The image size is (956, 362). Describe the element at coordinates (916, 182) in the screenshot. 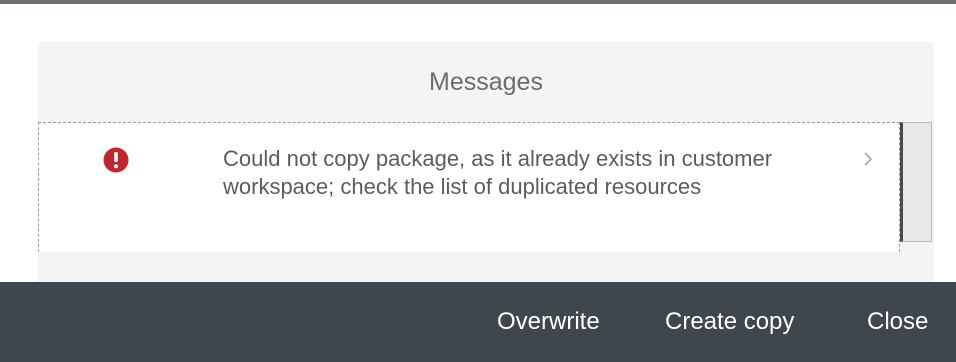

I see `message-list-scrollbar` at that location.